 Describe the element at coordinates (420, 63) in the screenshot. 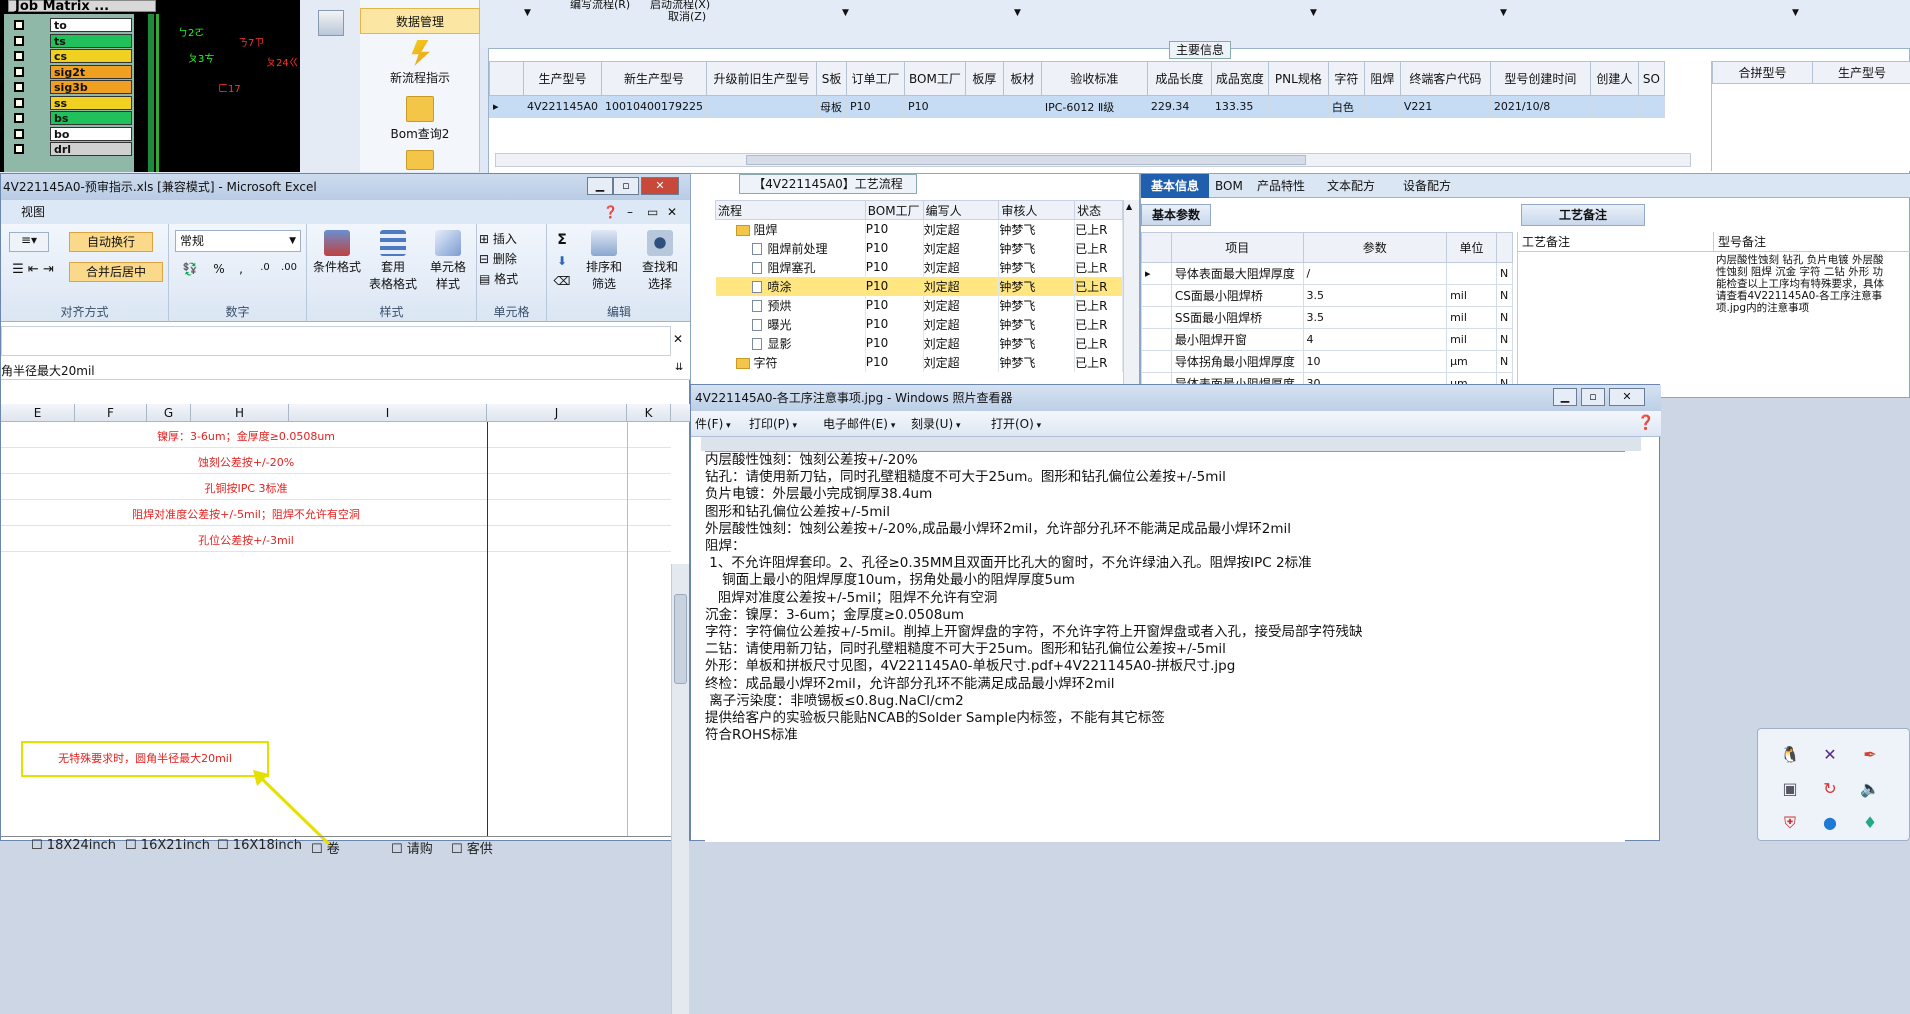

I see `nav-item-new-flow: 新流程指示` at that location.